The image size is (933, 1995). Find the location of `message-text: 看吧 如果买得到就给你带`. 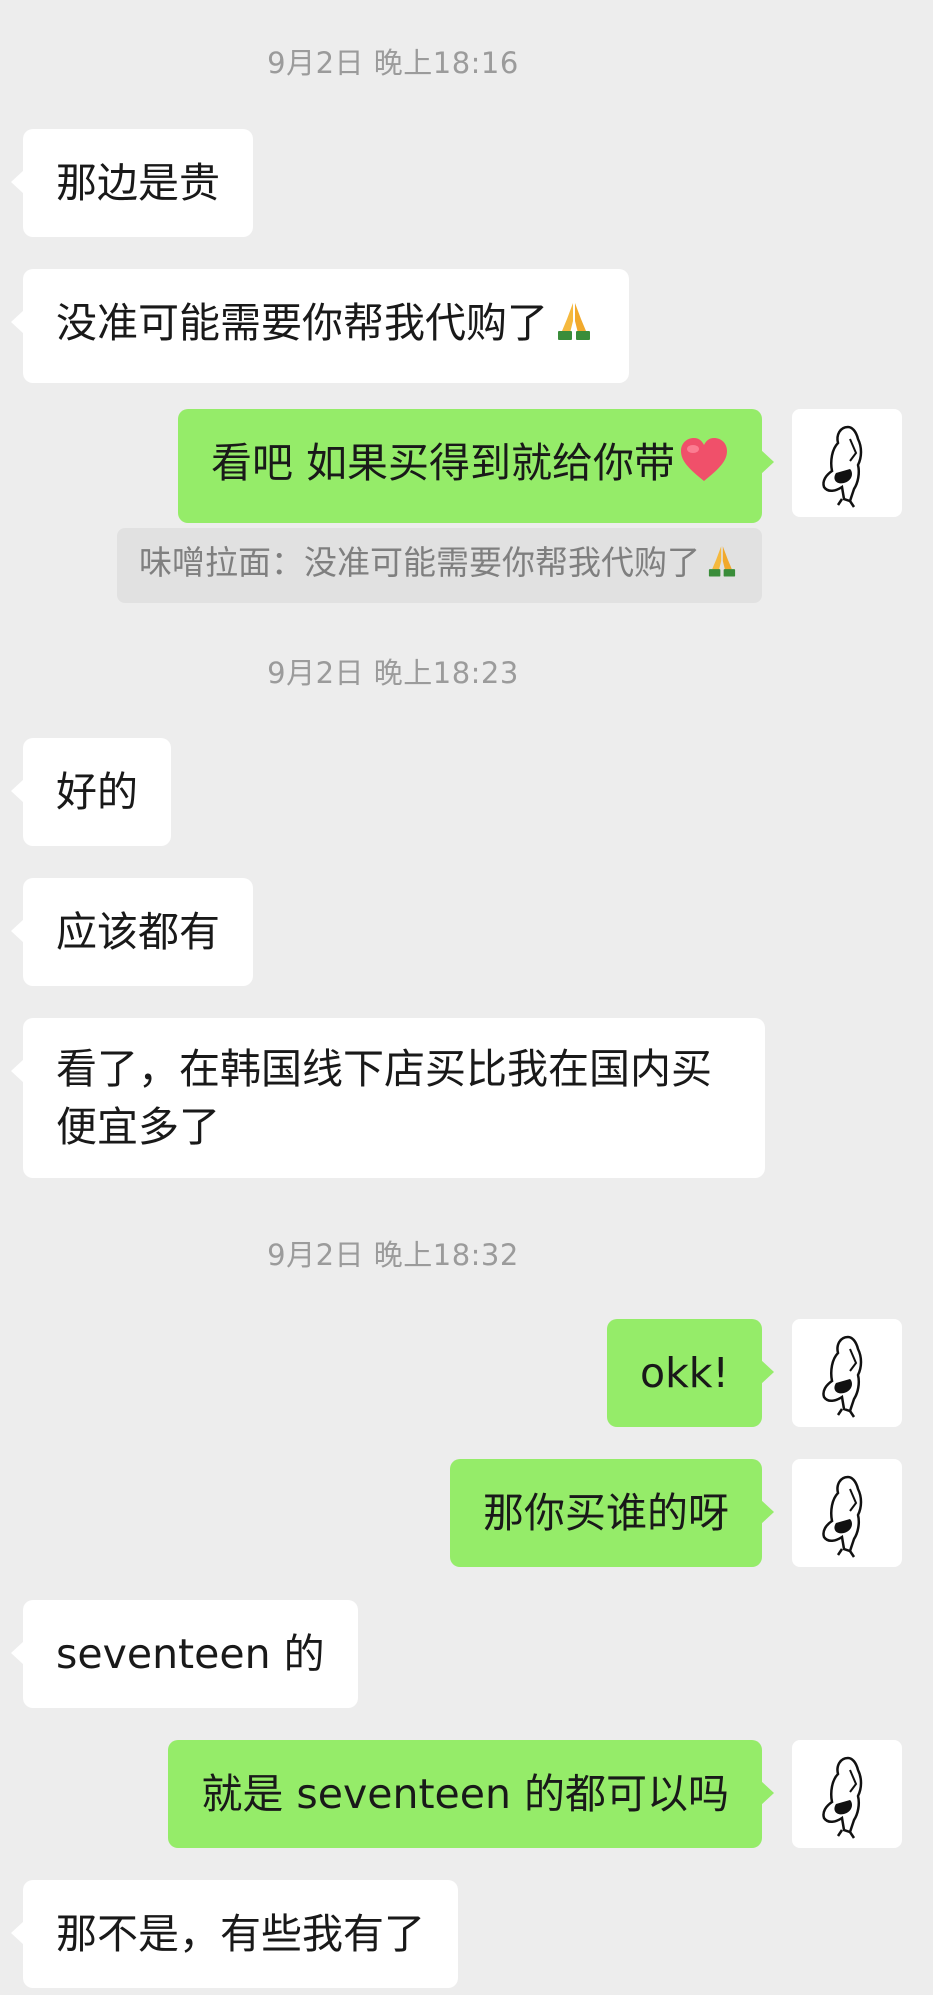

message-text: 看吧 如果买得到就给你带 is located at coordinates (442, 463).